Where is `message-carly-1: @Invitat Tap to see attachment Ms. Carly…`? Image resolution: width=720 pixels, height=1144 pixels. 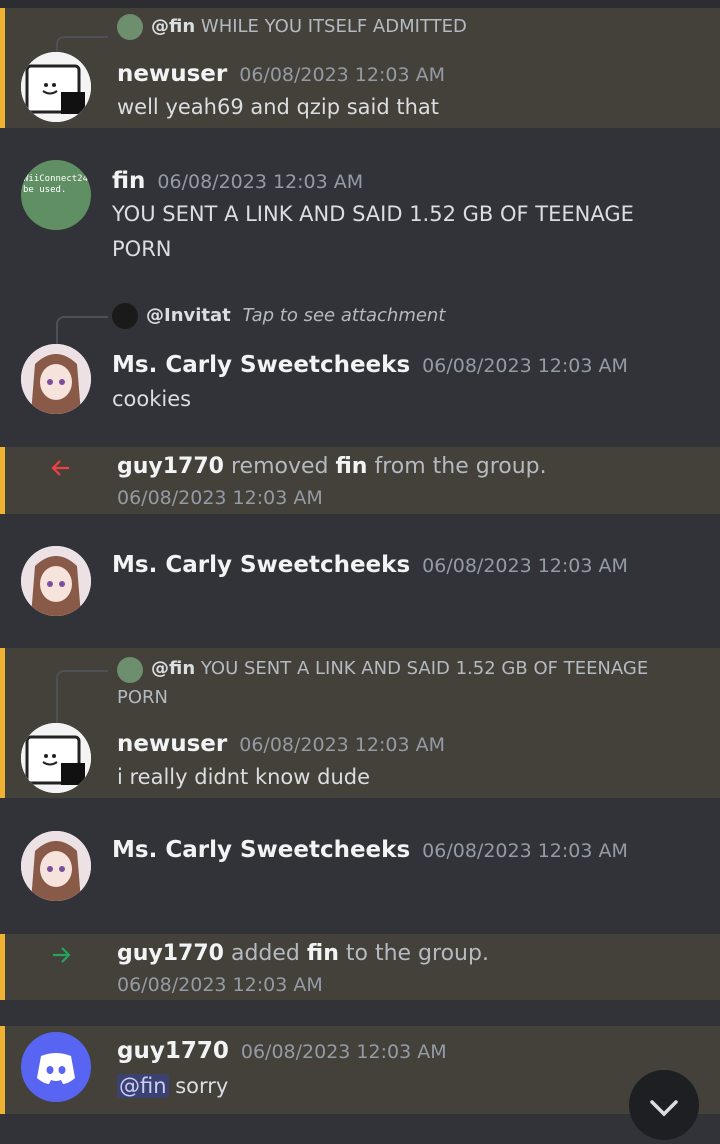 message-carly-1: @Invitat Tap to see attachment Ms. Carly… is located at coordinates (360, 366).